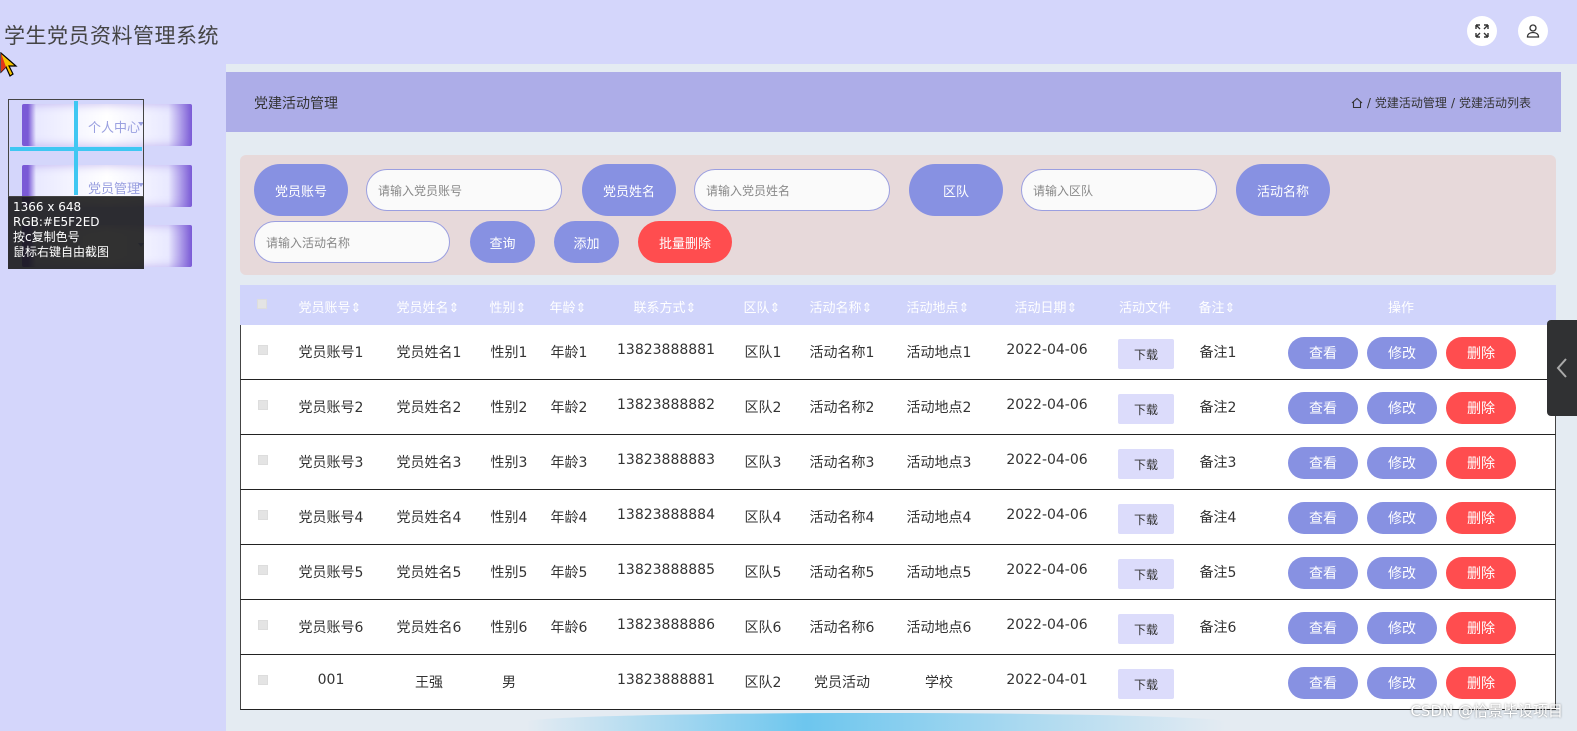 Image resolution: width=1577 pixels, height=731 pixels. Describe the element at coordinates (939, 408) in the screenshot. I see `cell-place: 活动地点2` at that location.